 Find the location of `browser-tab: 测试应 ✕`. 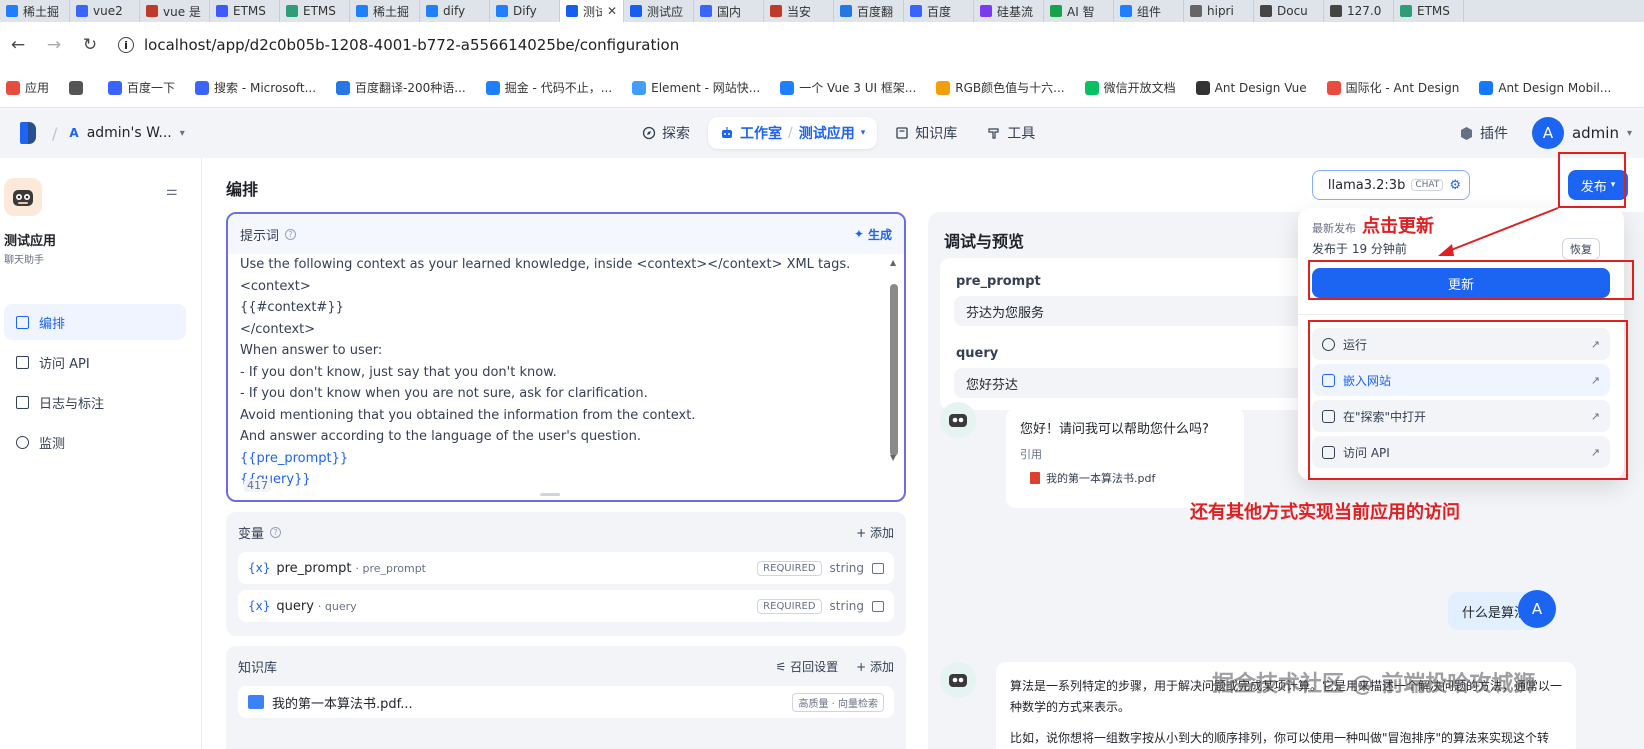

browser-tab: 测试应 ✕ is located at coordinates (592, 11).